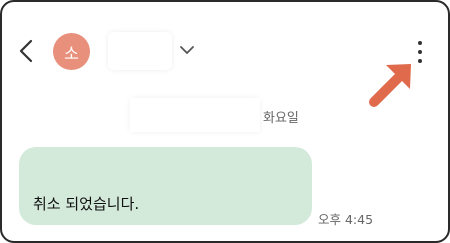  Describe the element at coordinates (140, 51) in the screenshot. I see `contact-name-redacted` at that location.